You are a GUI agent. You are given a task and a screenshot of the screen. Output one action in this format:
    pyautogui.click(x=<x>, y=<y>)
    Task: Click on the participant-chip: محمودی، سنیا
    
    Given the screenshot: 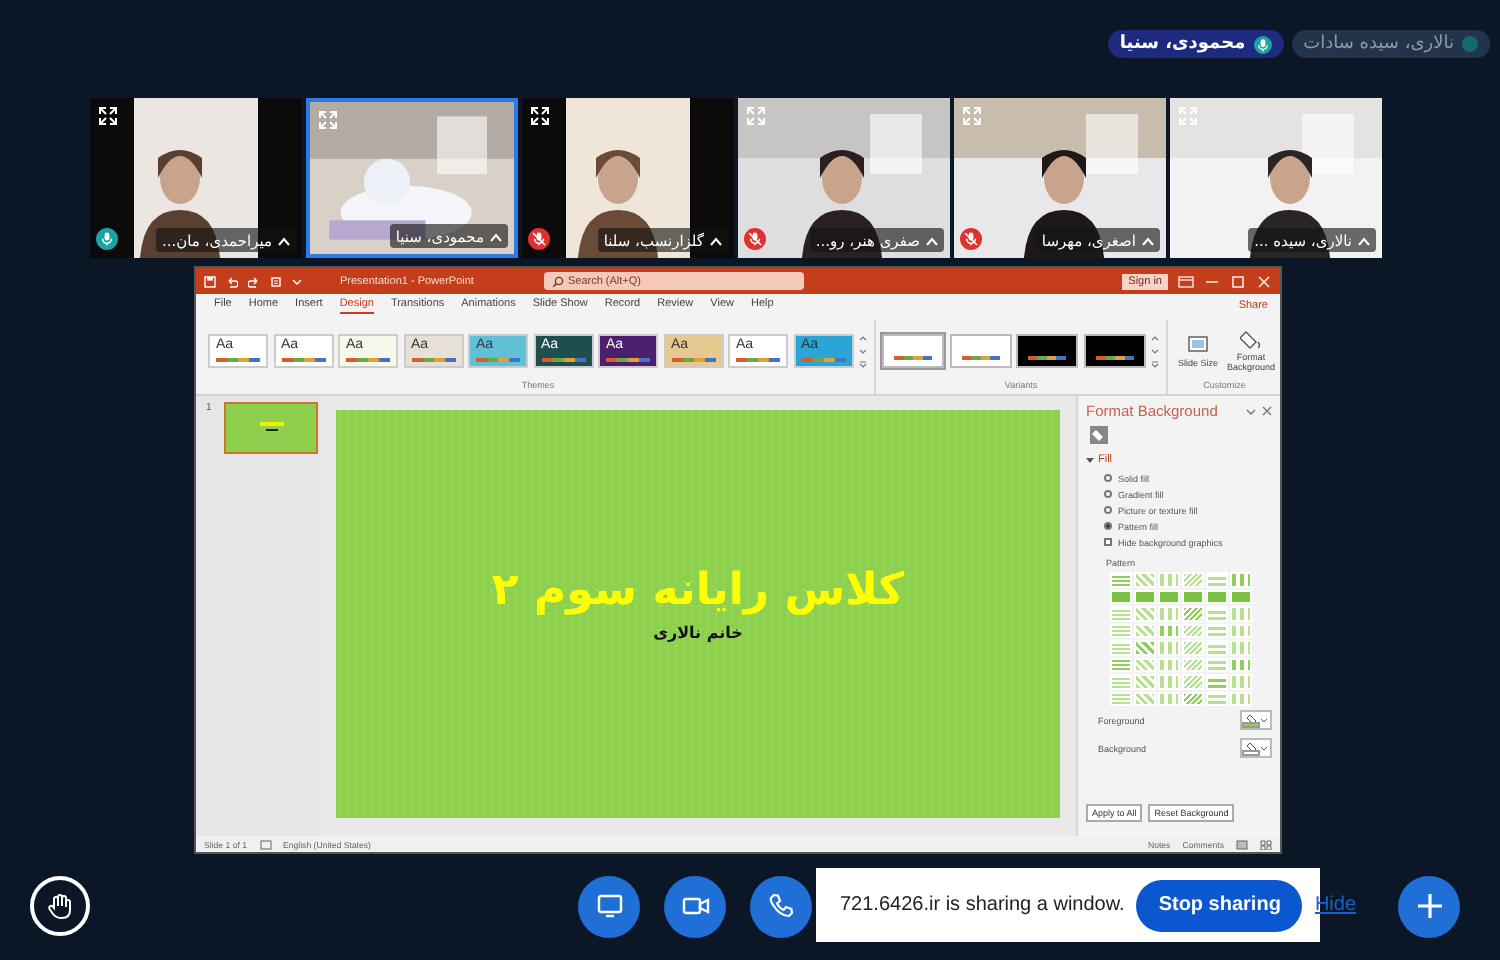 What is the action you would take?
    pyautogui.click(x=1195, y=44)
    